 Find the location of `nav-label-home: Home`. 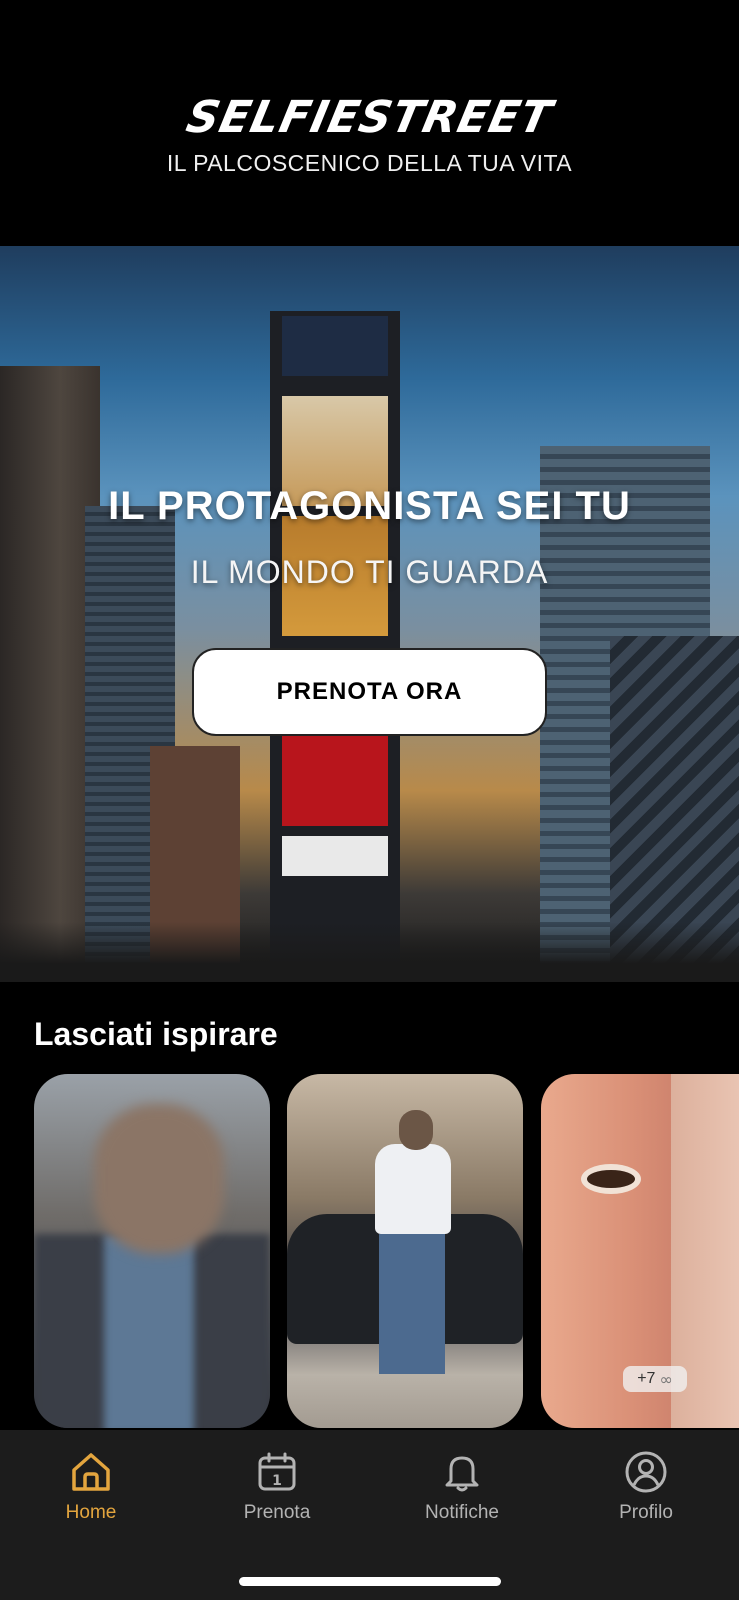

nav-label-home: Home is located at coordinates (91, 1512).